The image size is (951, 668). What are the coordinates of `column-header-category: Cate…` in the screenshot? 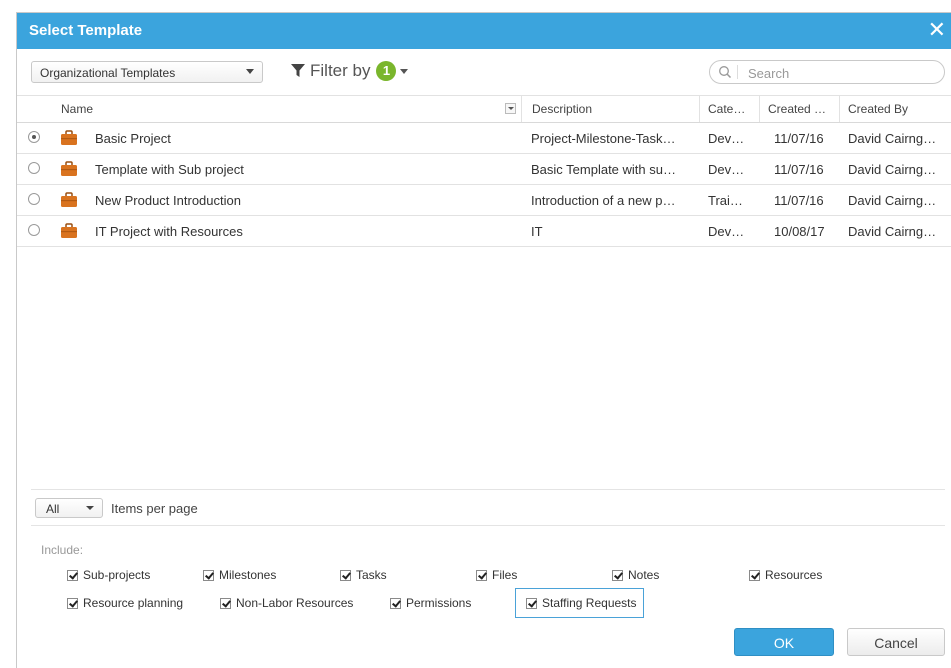 It's located at (729, 109).